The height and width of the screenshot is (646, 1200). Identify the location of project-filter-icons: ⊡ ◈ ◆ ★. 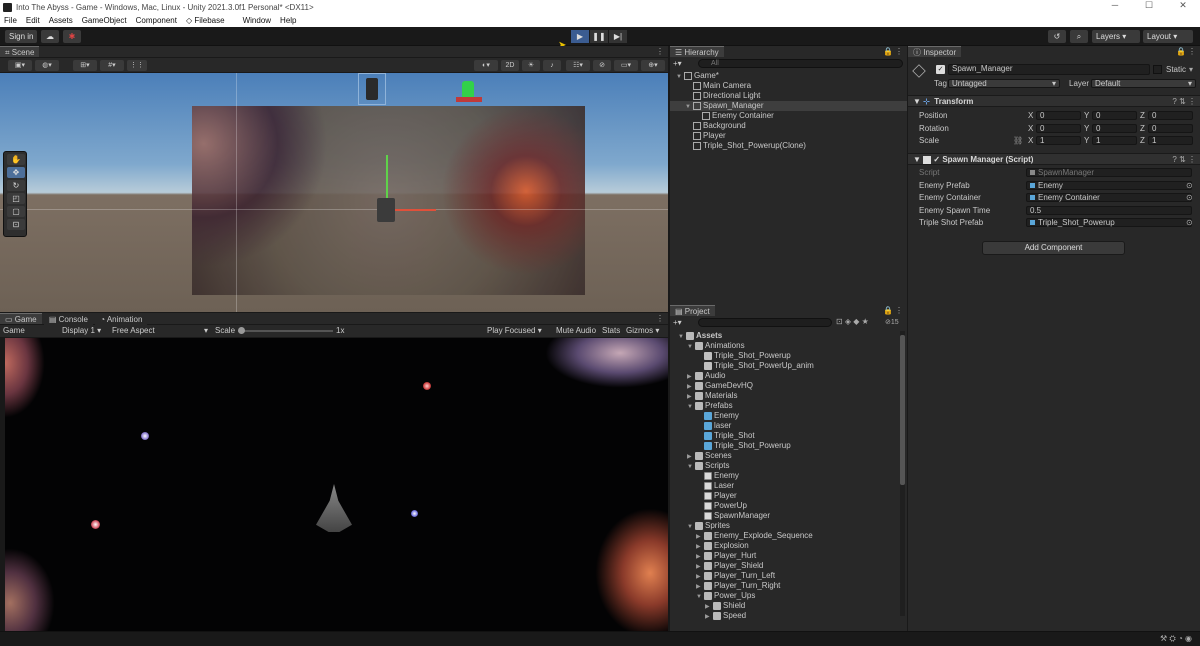
(852, 321).